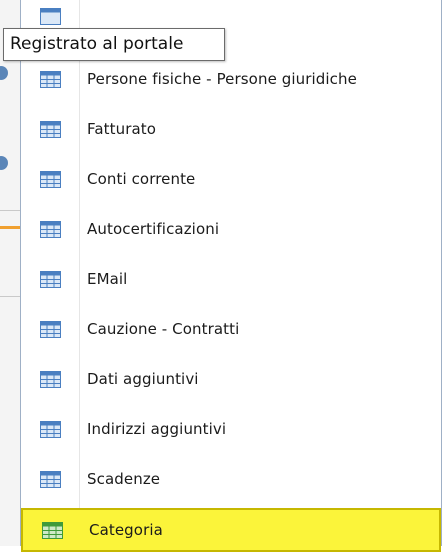 The width and height of the screenshot is (448, 552). Describe the element at coordinates (231, 429) in the screenshot. I see `menu-item: Indirizzi aggiuntivi` at that location.